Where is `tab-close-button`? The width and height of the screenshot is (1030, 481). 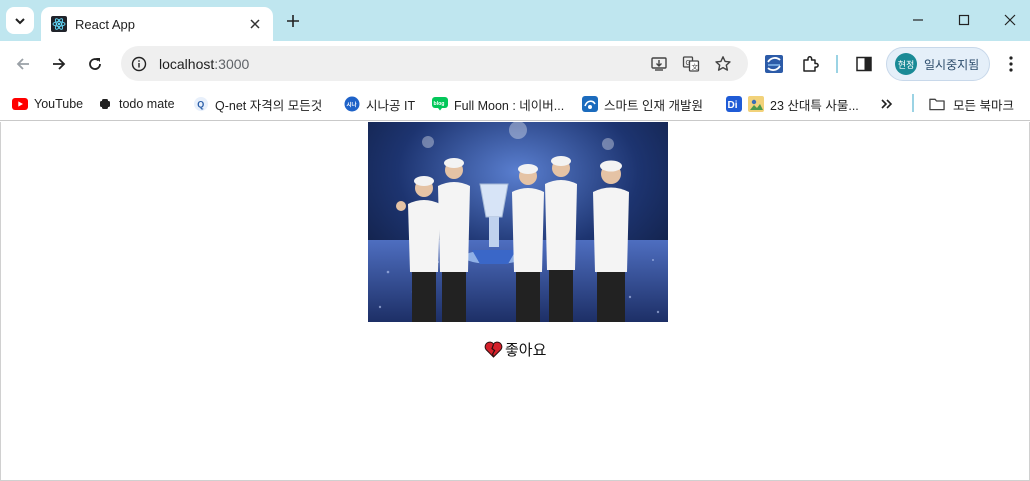
tab-close-button is located at coordinates (255, 24).